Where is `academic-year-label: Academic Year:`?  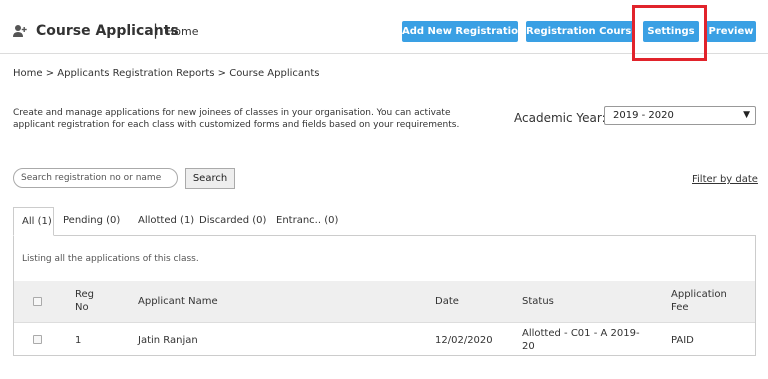 academic-year-label: Academic Year: is located at coordinates (560, 118).